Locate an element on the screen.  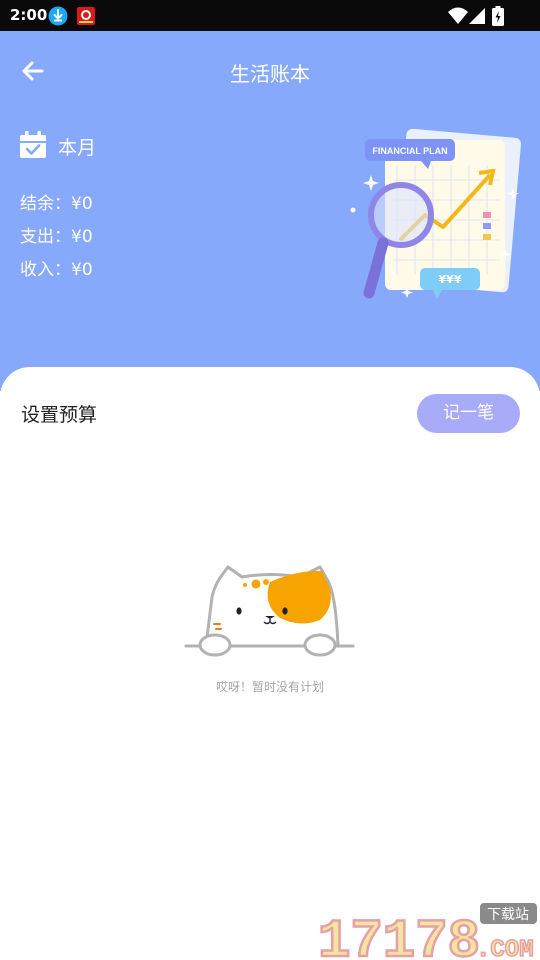
wifi-icon is located at coordinates (458, 15).